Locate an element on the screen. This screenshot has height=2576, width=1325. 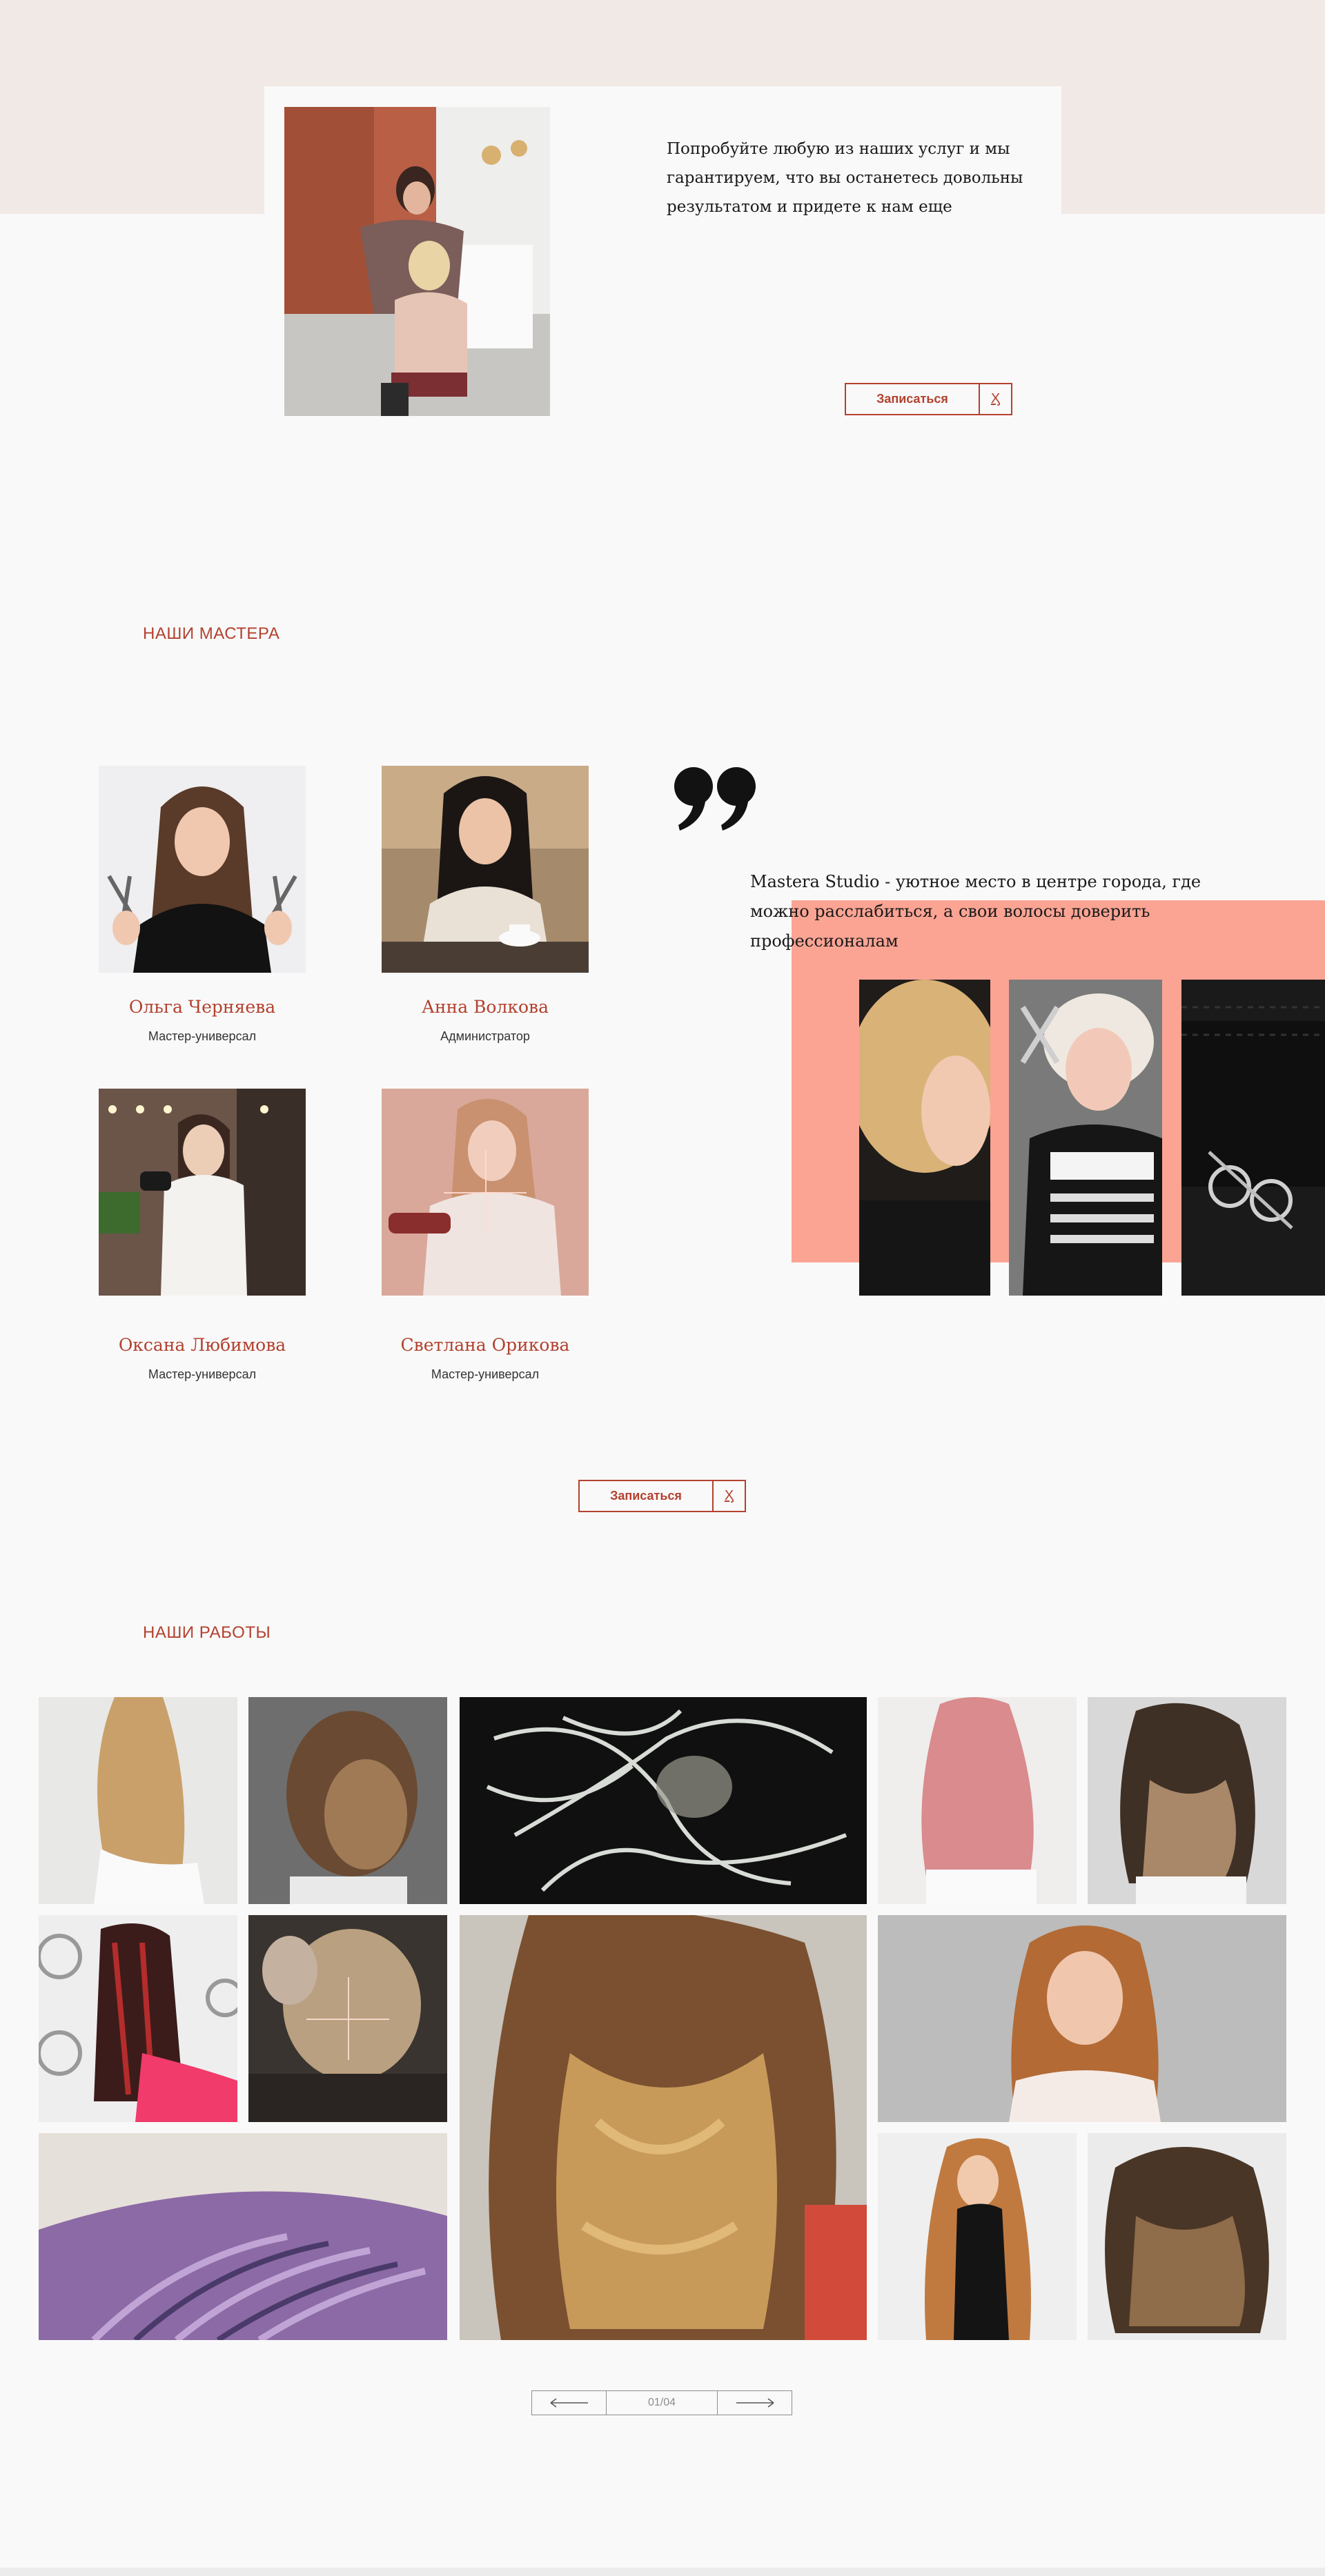
master-photo-olga is located at coordinates (202, 869).